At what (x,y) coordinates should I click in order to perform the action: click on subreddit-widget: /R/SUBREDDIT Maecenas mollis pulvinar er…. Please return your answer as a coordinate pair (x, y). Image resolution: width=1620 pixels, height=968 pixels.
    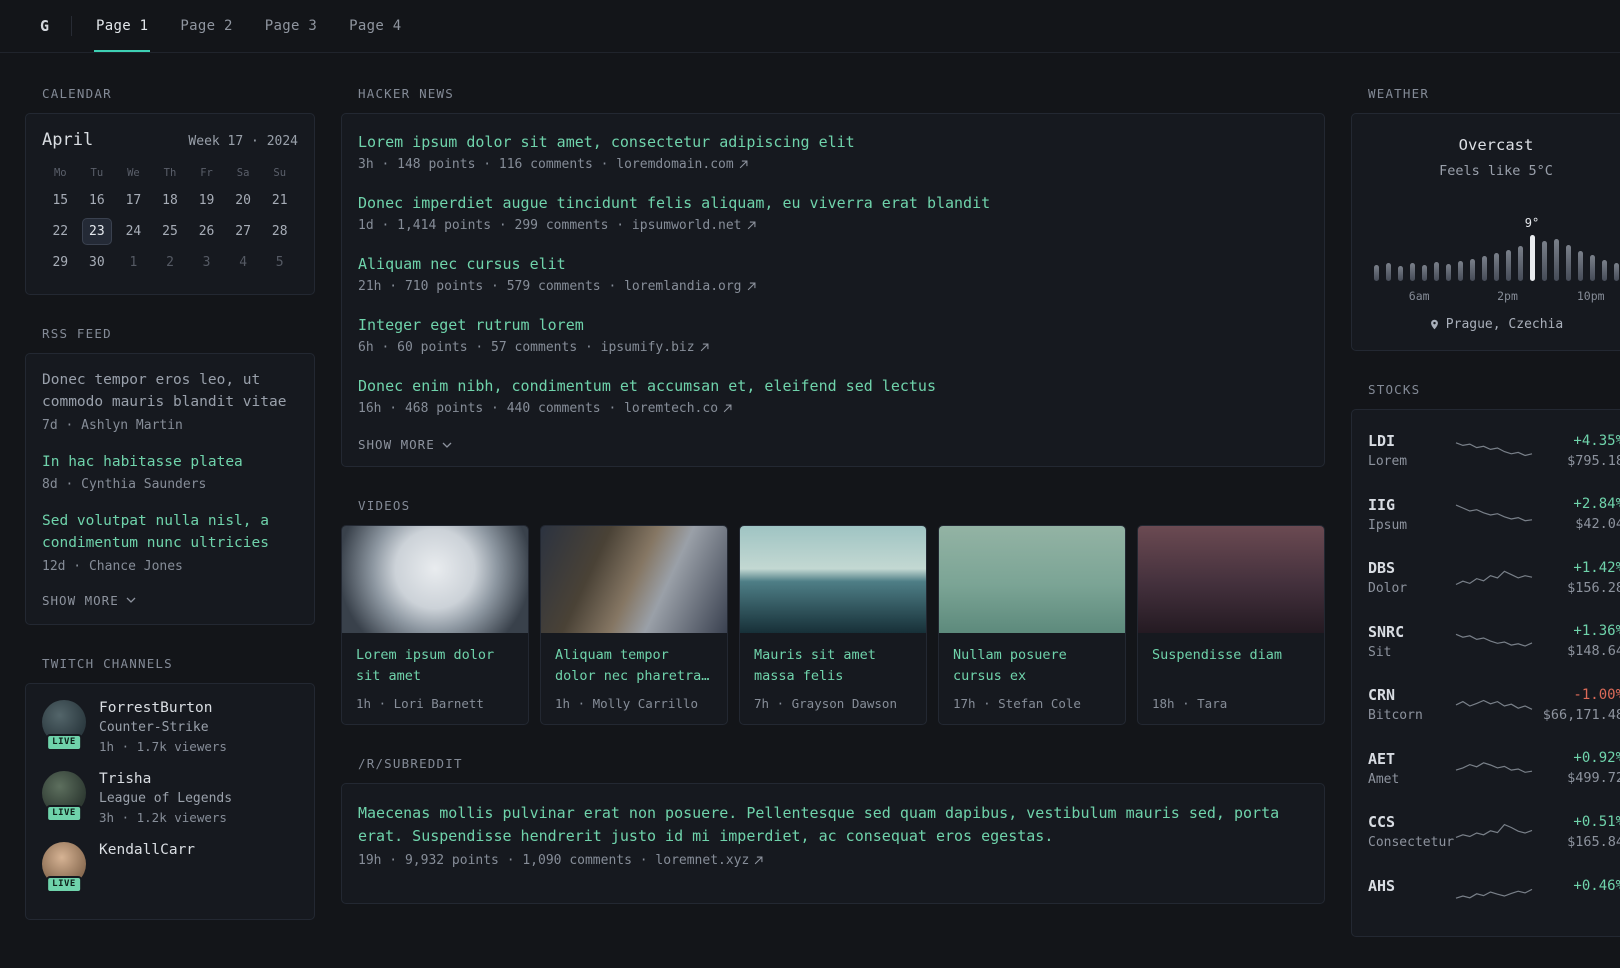
    Looking at the image, I should click on (833, 830).